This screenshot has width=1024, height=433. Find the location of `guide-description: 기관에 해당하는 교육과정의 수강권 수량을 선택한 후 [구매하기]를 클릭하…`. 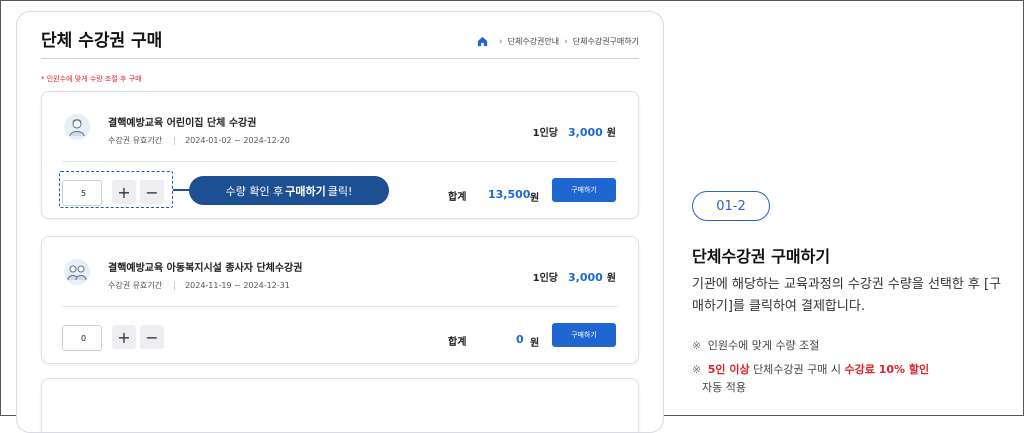

guide-description: 기관에 해당하는 교육과정의 수강권 수량을 선택한 후 [구매하기]를 클릭하… is located at coordinates (847, 295).